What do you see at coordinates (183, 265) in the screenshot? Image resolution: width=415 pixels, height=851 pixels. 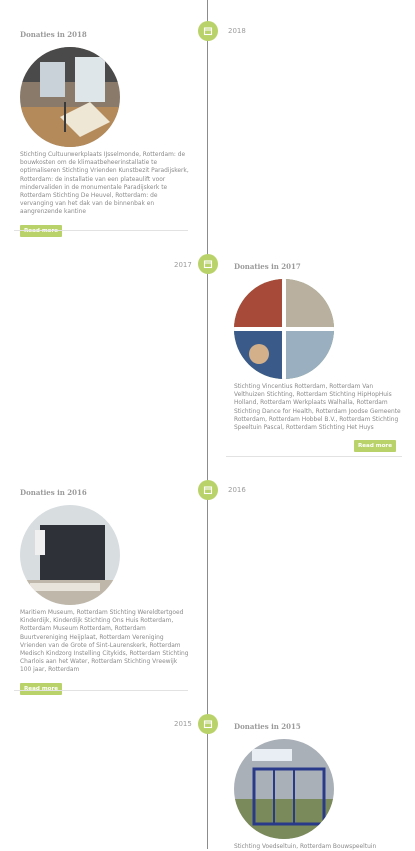 I see `timeline-year: 2017` at bounding box center [183, 265].